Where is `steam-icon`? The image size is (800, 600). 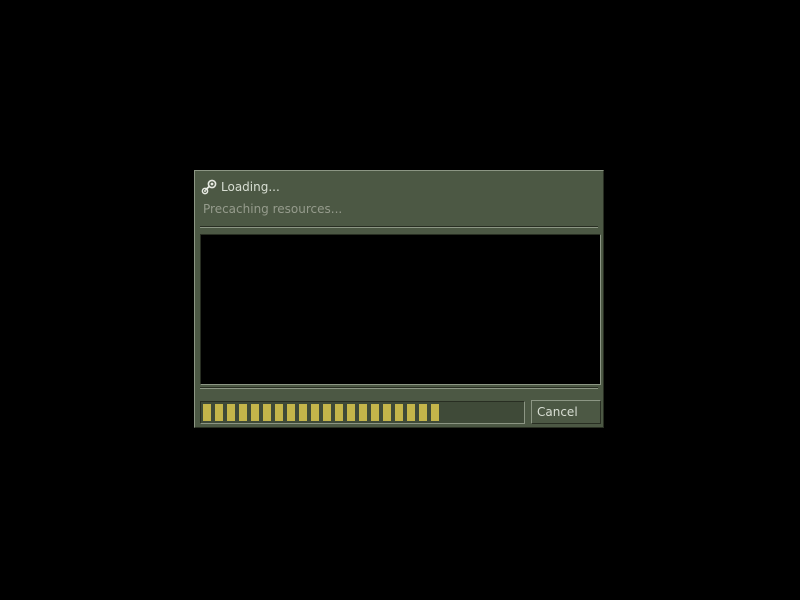
steam-icon is located at coordinates (209, 187).